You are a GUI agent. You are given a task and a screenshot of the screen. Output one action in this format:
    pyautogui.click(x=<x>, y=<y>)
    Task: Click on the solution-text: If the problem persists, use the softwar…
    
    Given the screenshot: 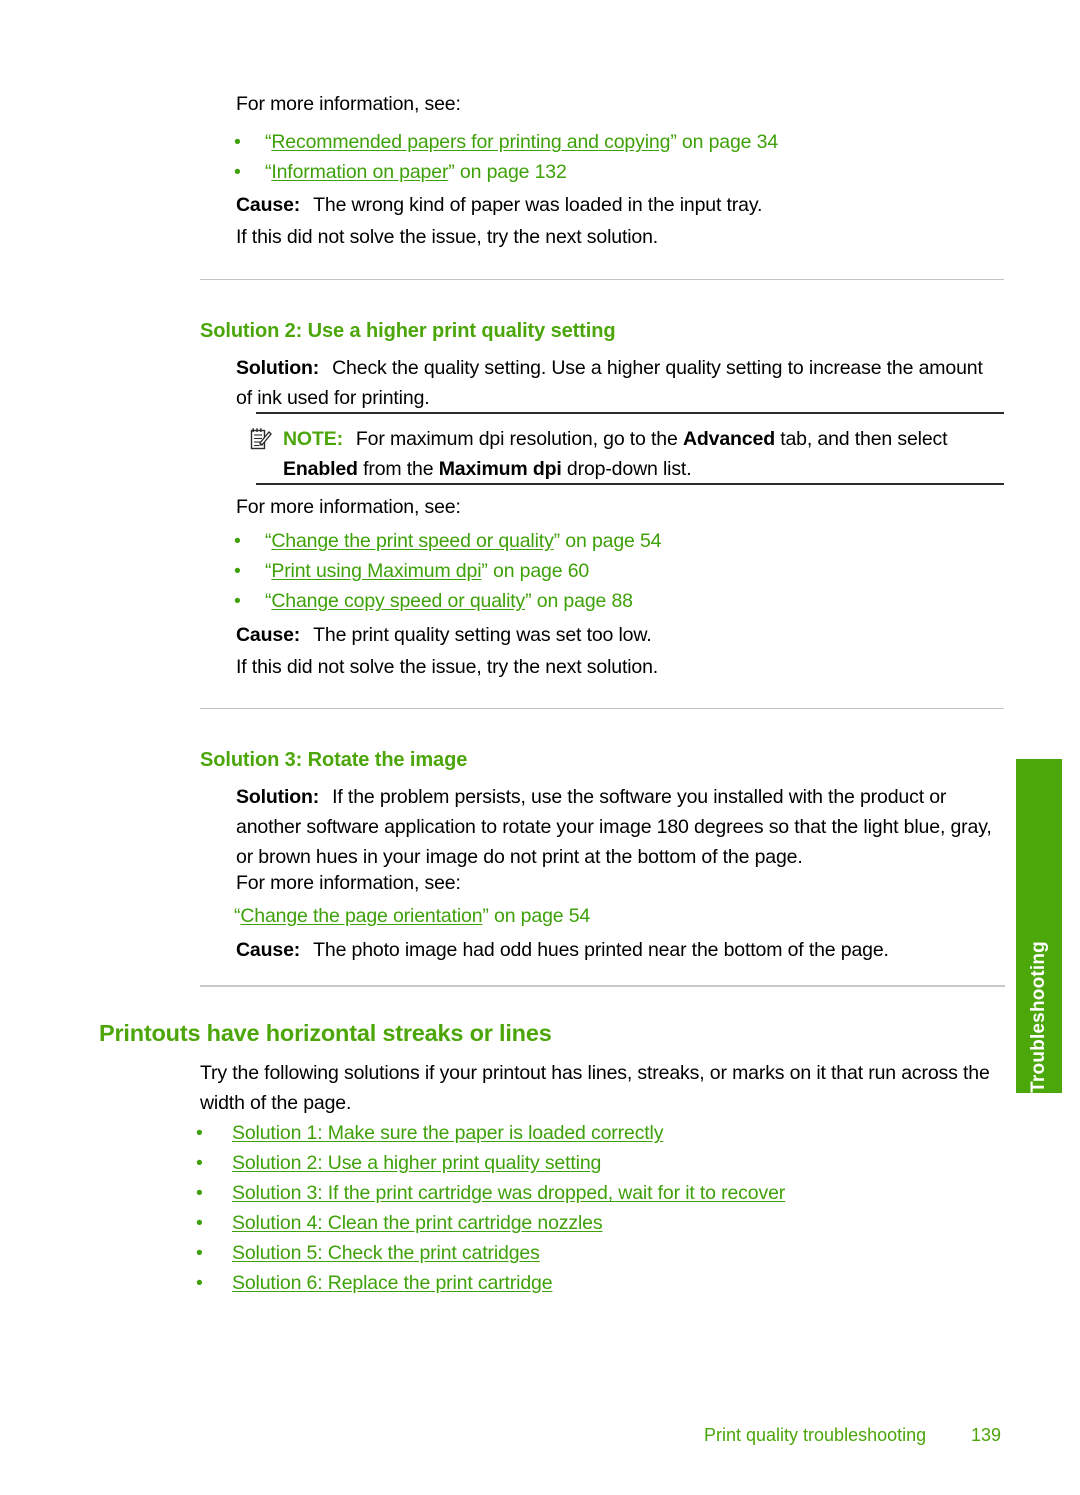 What is the action you would take?
    pyautogui.click(x=614, y=827)
    